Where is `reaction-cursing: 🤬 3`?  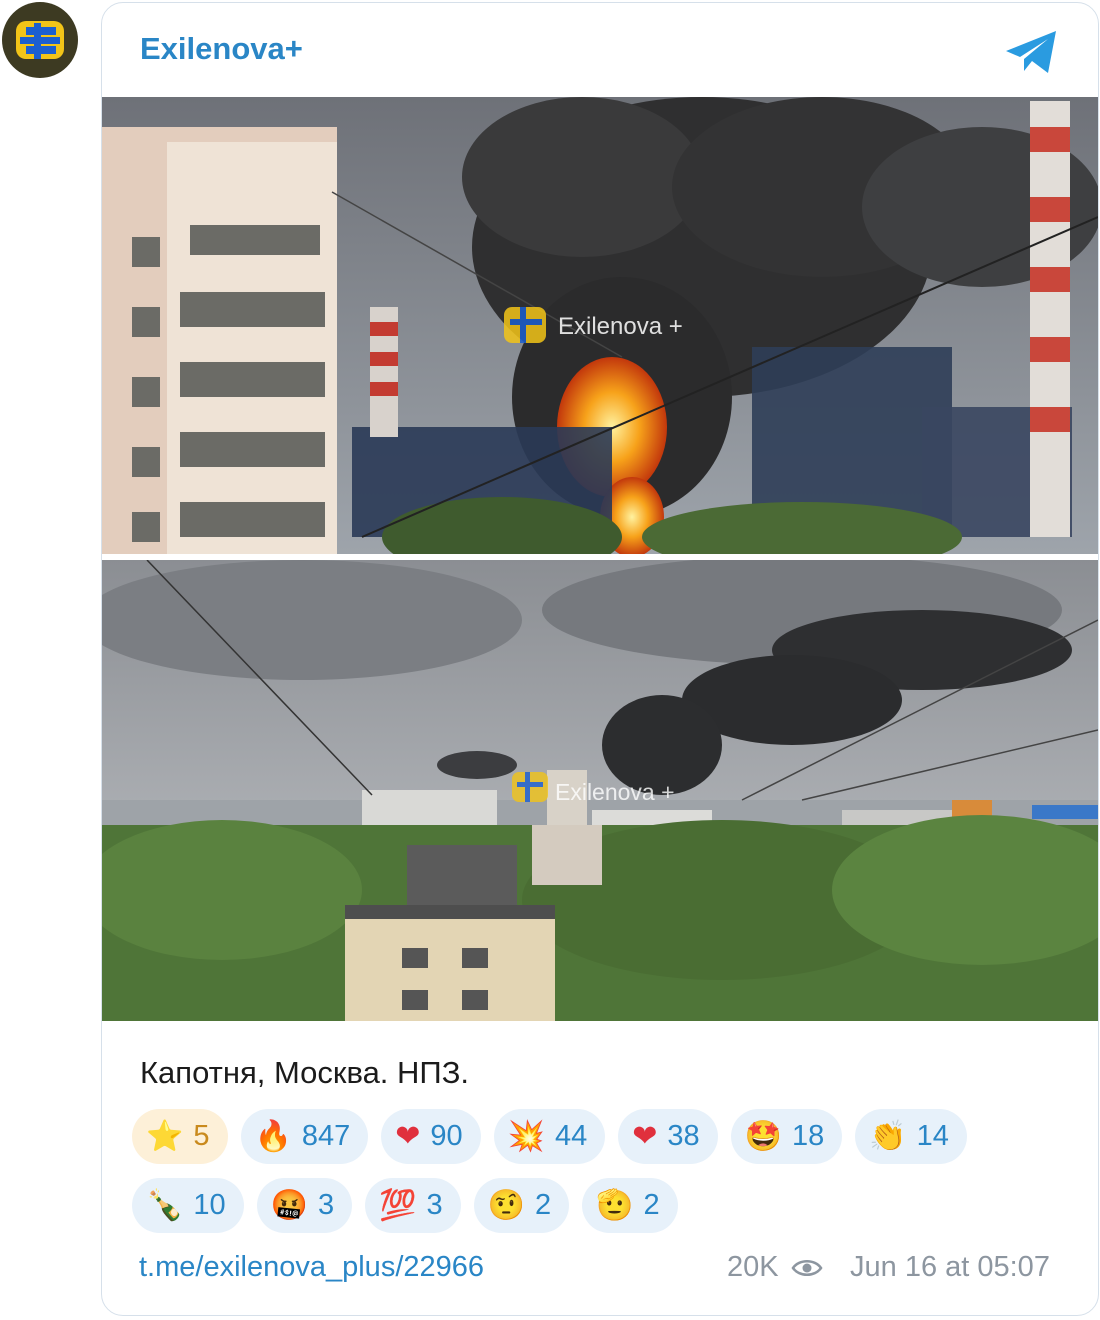
reaction-cursing: 🤬 3 is located at coordinates (304, 1205).